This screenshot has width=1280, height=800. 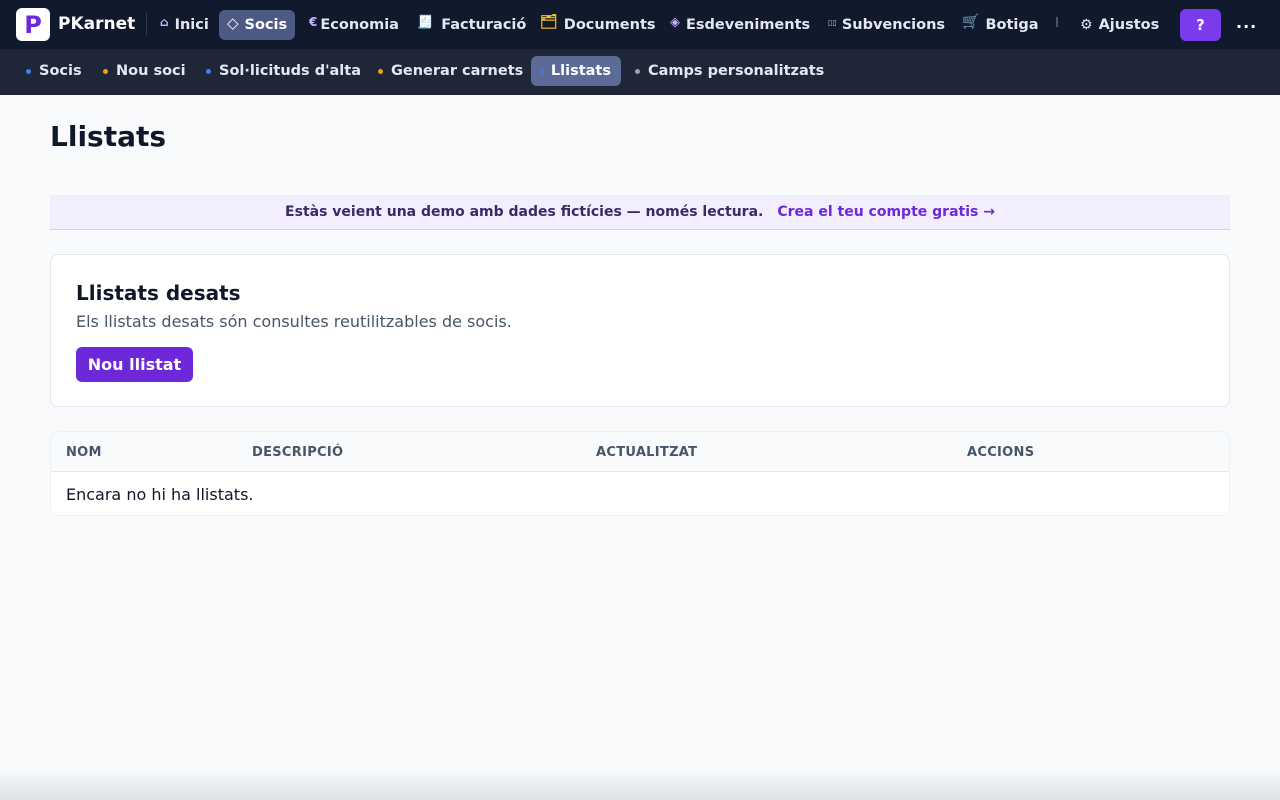 I want to click on receipt-icon: 🧾, so click(x=425, y=22).